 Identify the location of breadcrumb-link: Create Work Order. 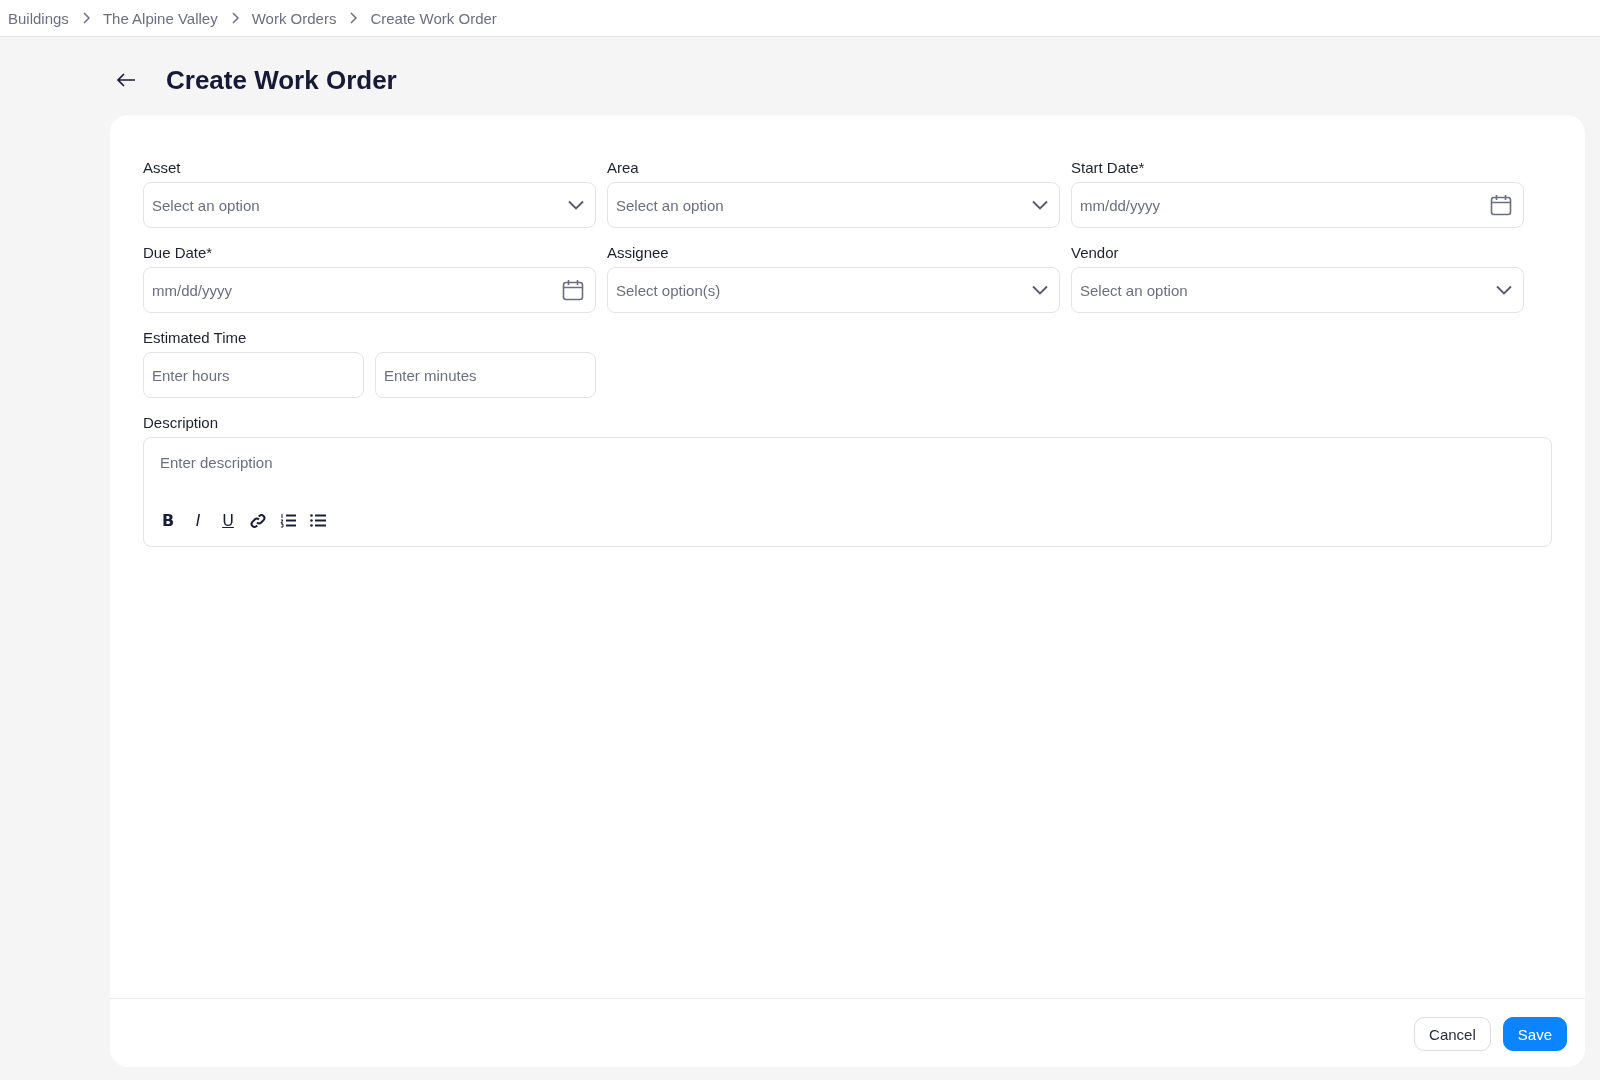
(433, 18).